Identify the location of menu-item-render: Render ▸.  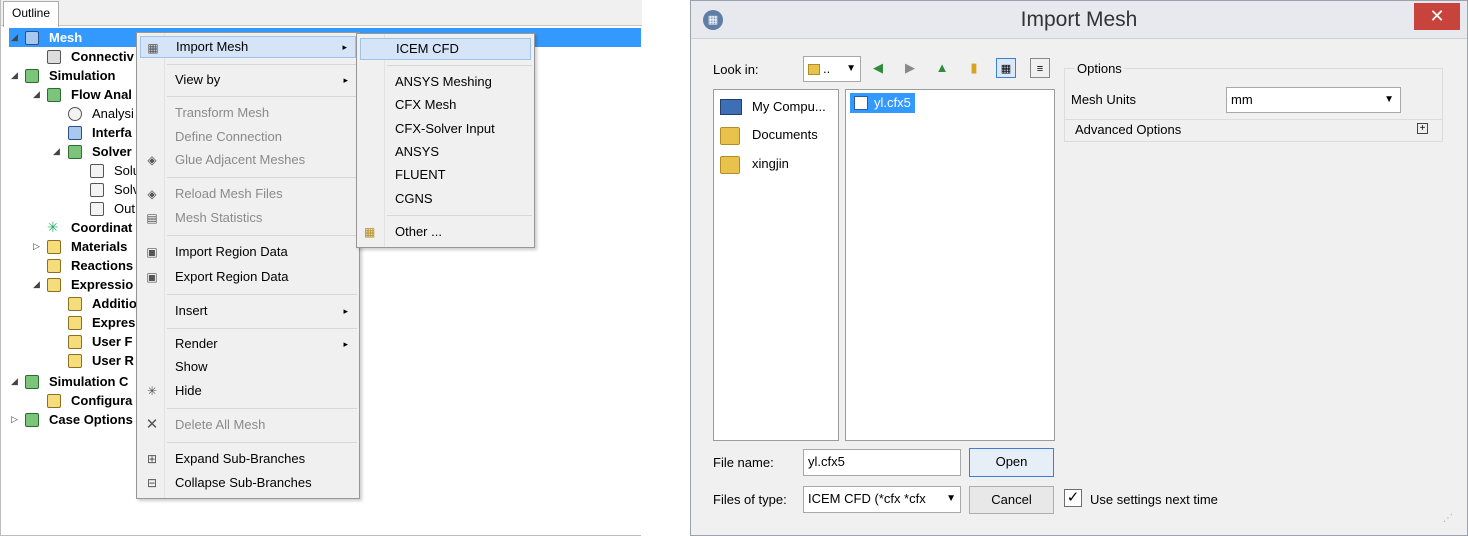
(248, 344).